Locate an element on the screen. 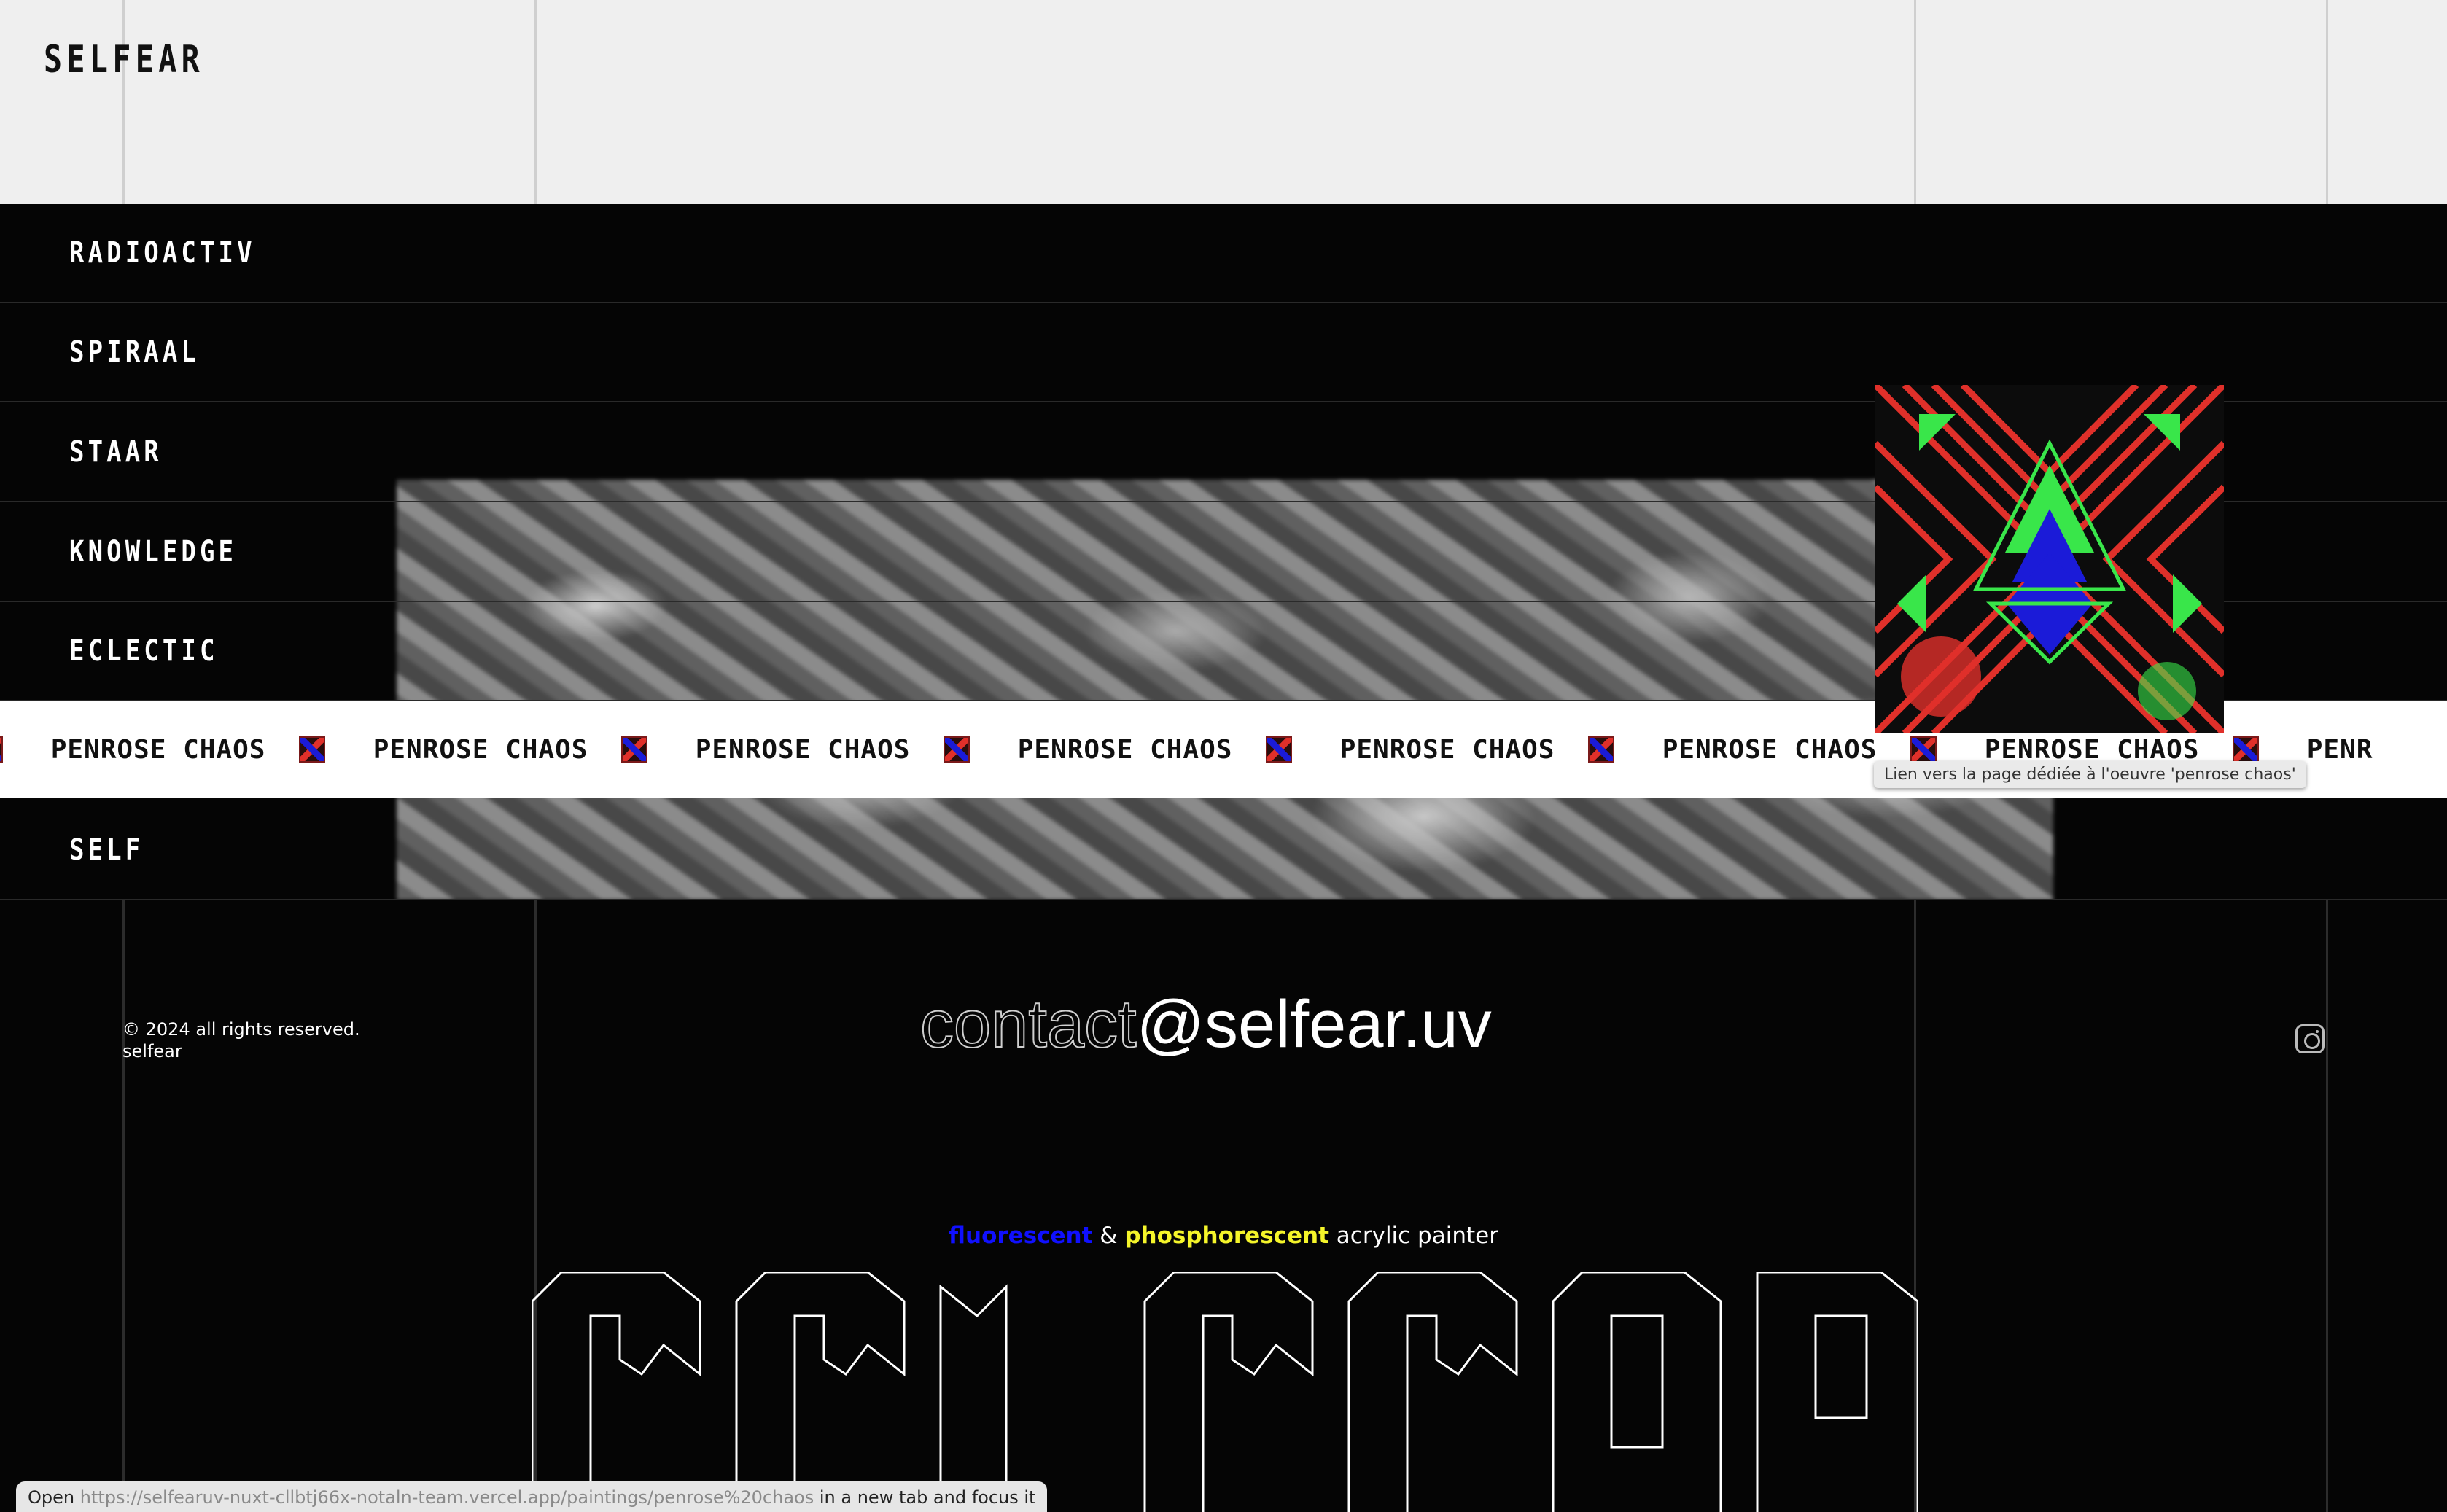 Image resolution: width=2447 pixels, height=1512 pixels. status-open: Open is located at coordinates (51, 1497).